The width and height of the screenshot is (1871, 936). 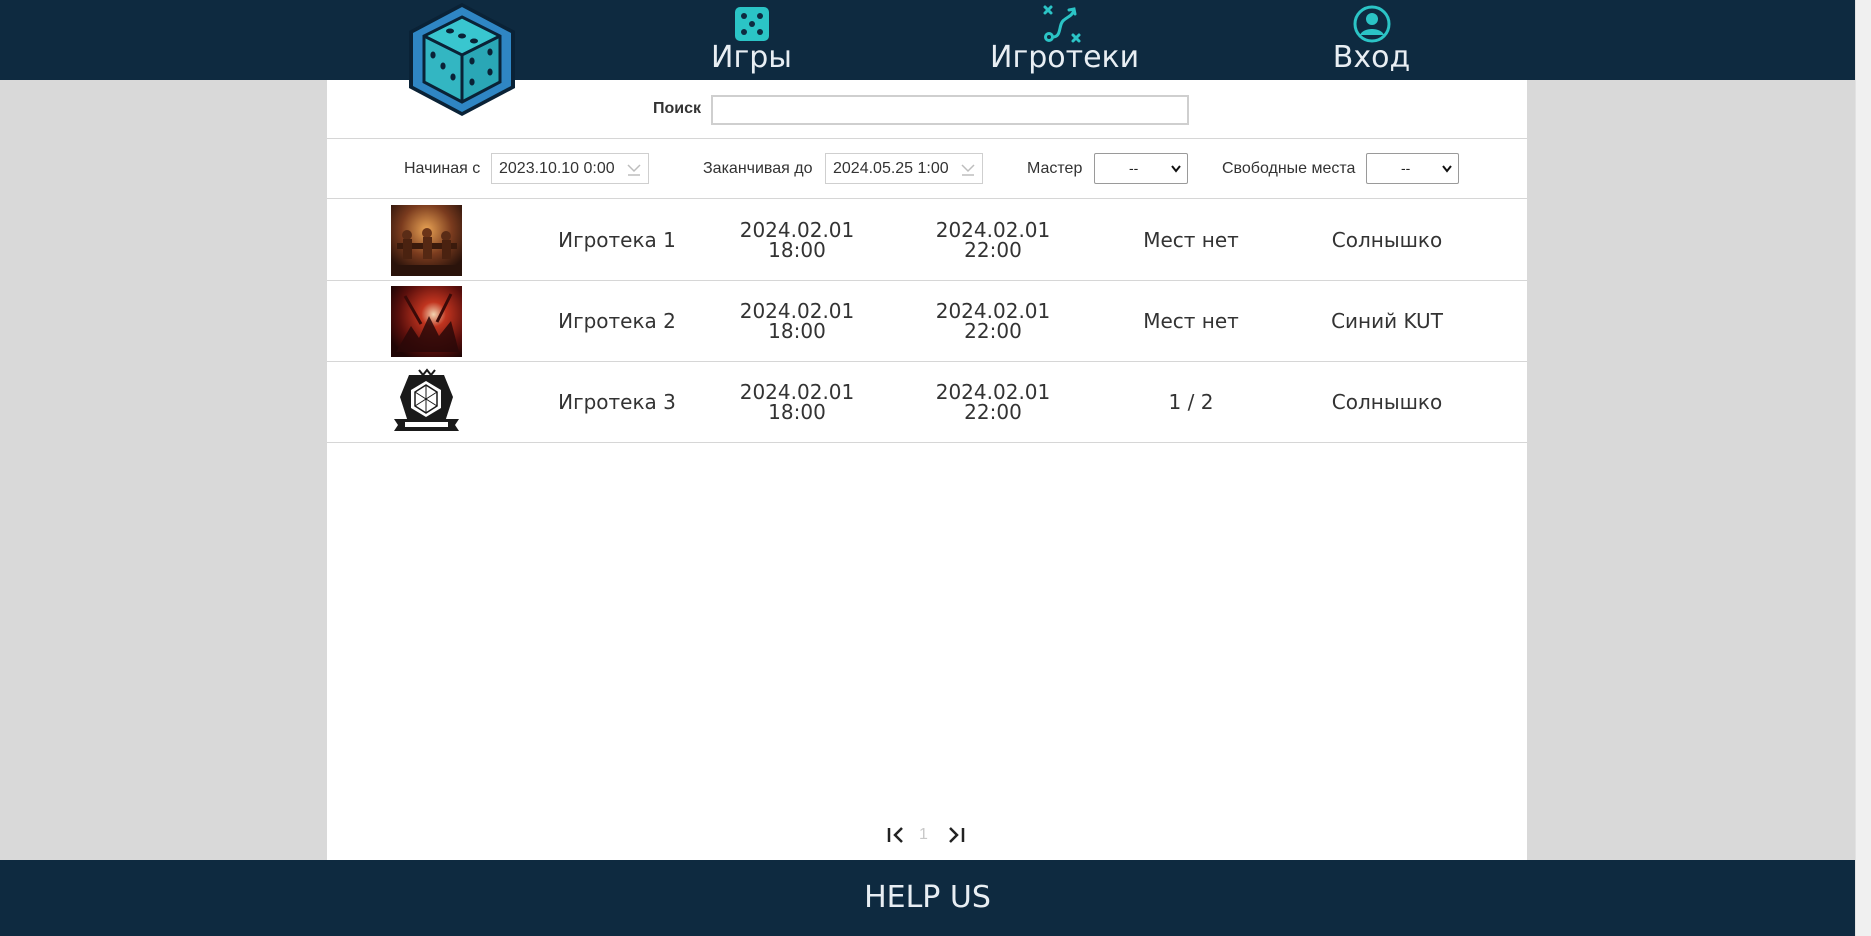 What do you see at coordinates (442, 168) in the screenshot?
I see `start-date-label: Начиная с` at bounding box center [442, 168].